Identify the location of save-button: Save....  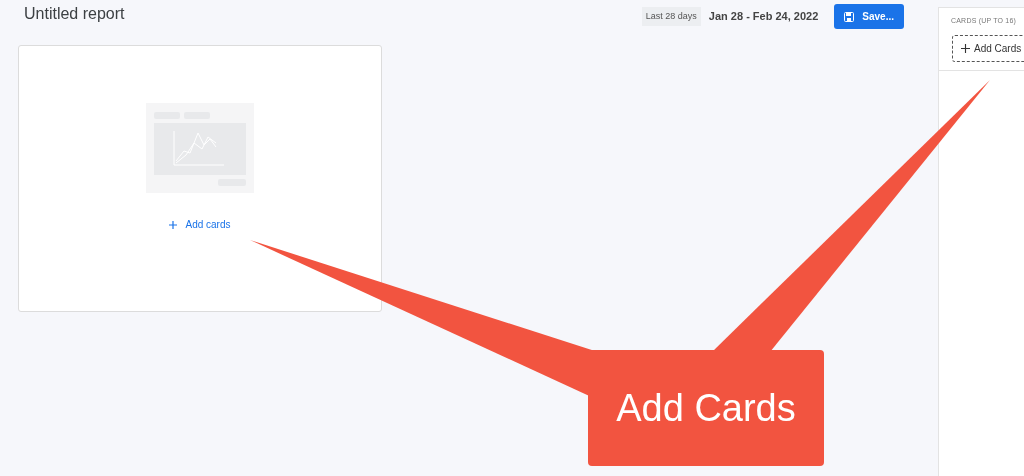
(869, 16).